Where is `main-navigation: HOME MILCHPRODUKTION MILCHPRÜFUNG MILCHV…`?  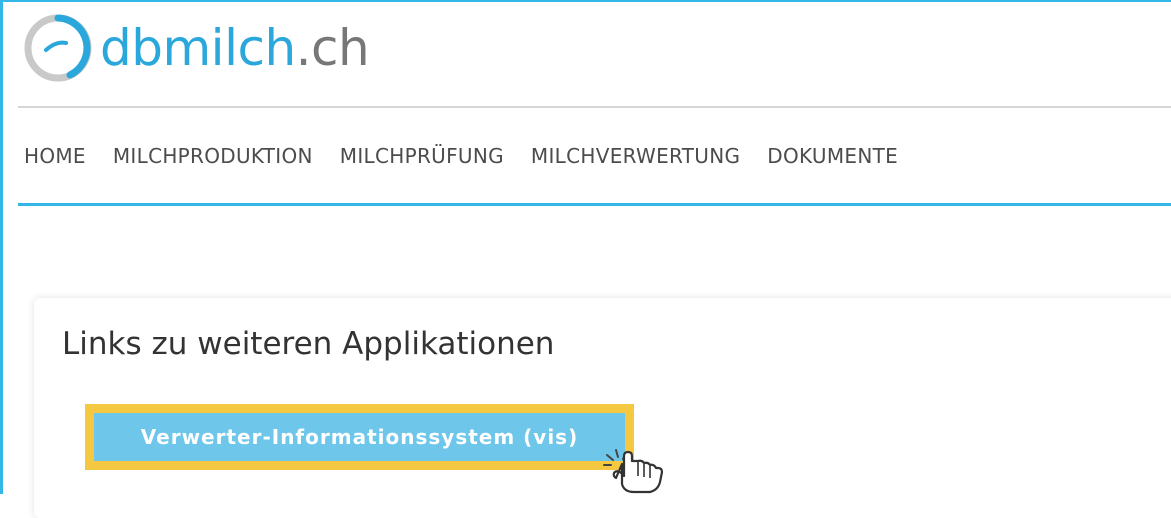 main-navigation: HOME MILCHPRODUKTION MILCHPRÜFUNG MILCHV… is located at coordinates (461, 156).